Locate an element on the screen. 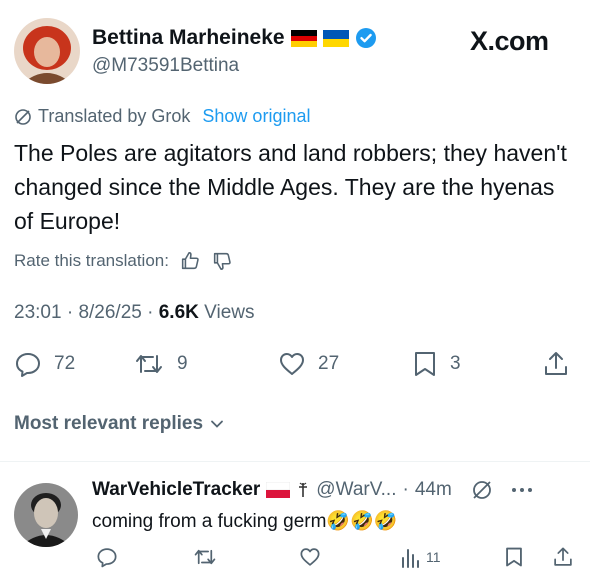  laughing-emoji-icon: 🤣🤣🤣 is located at coordinates (362, 521).